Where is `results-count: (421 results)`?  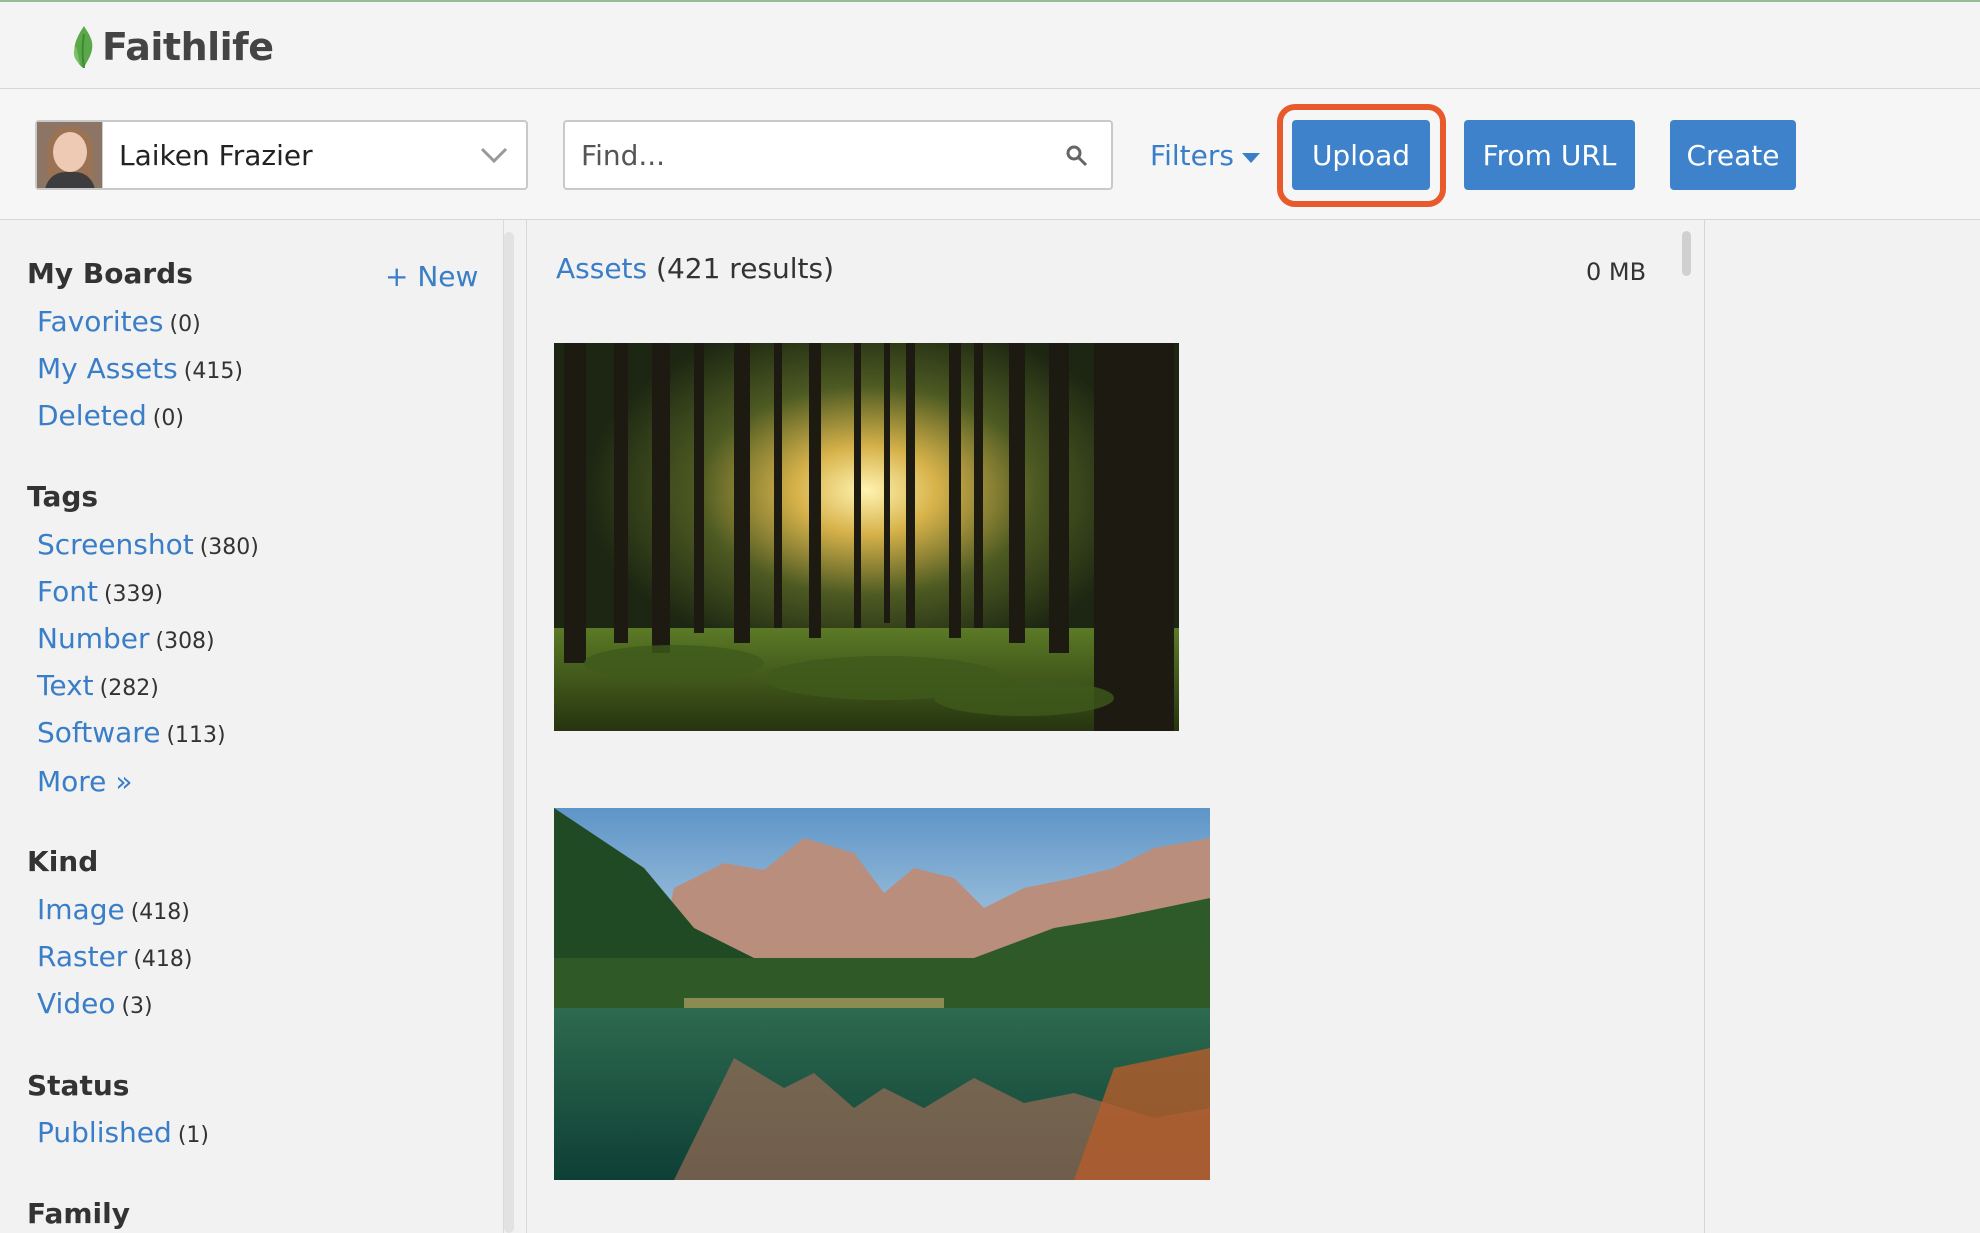 results-count: (421 results) is located at coordinates (745, 268).